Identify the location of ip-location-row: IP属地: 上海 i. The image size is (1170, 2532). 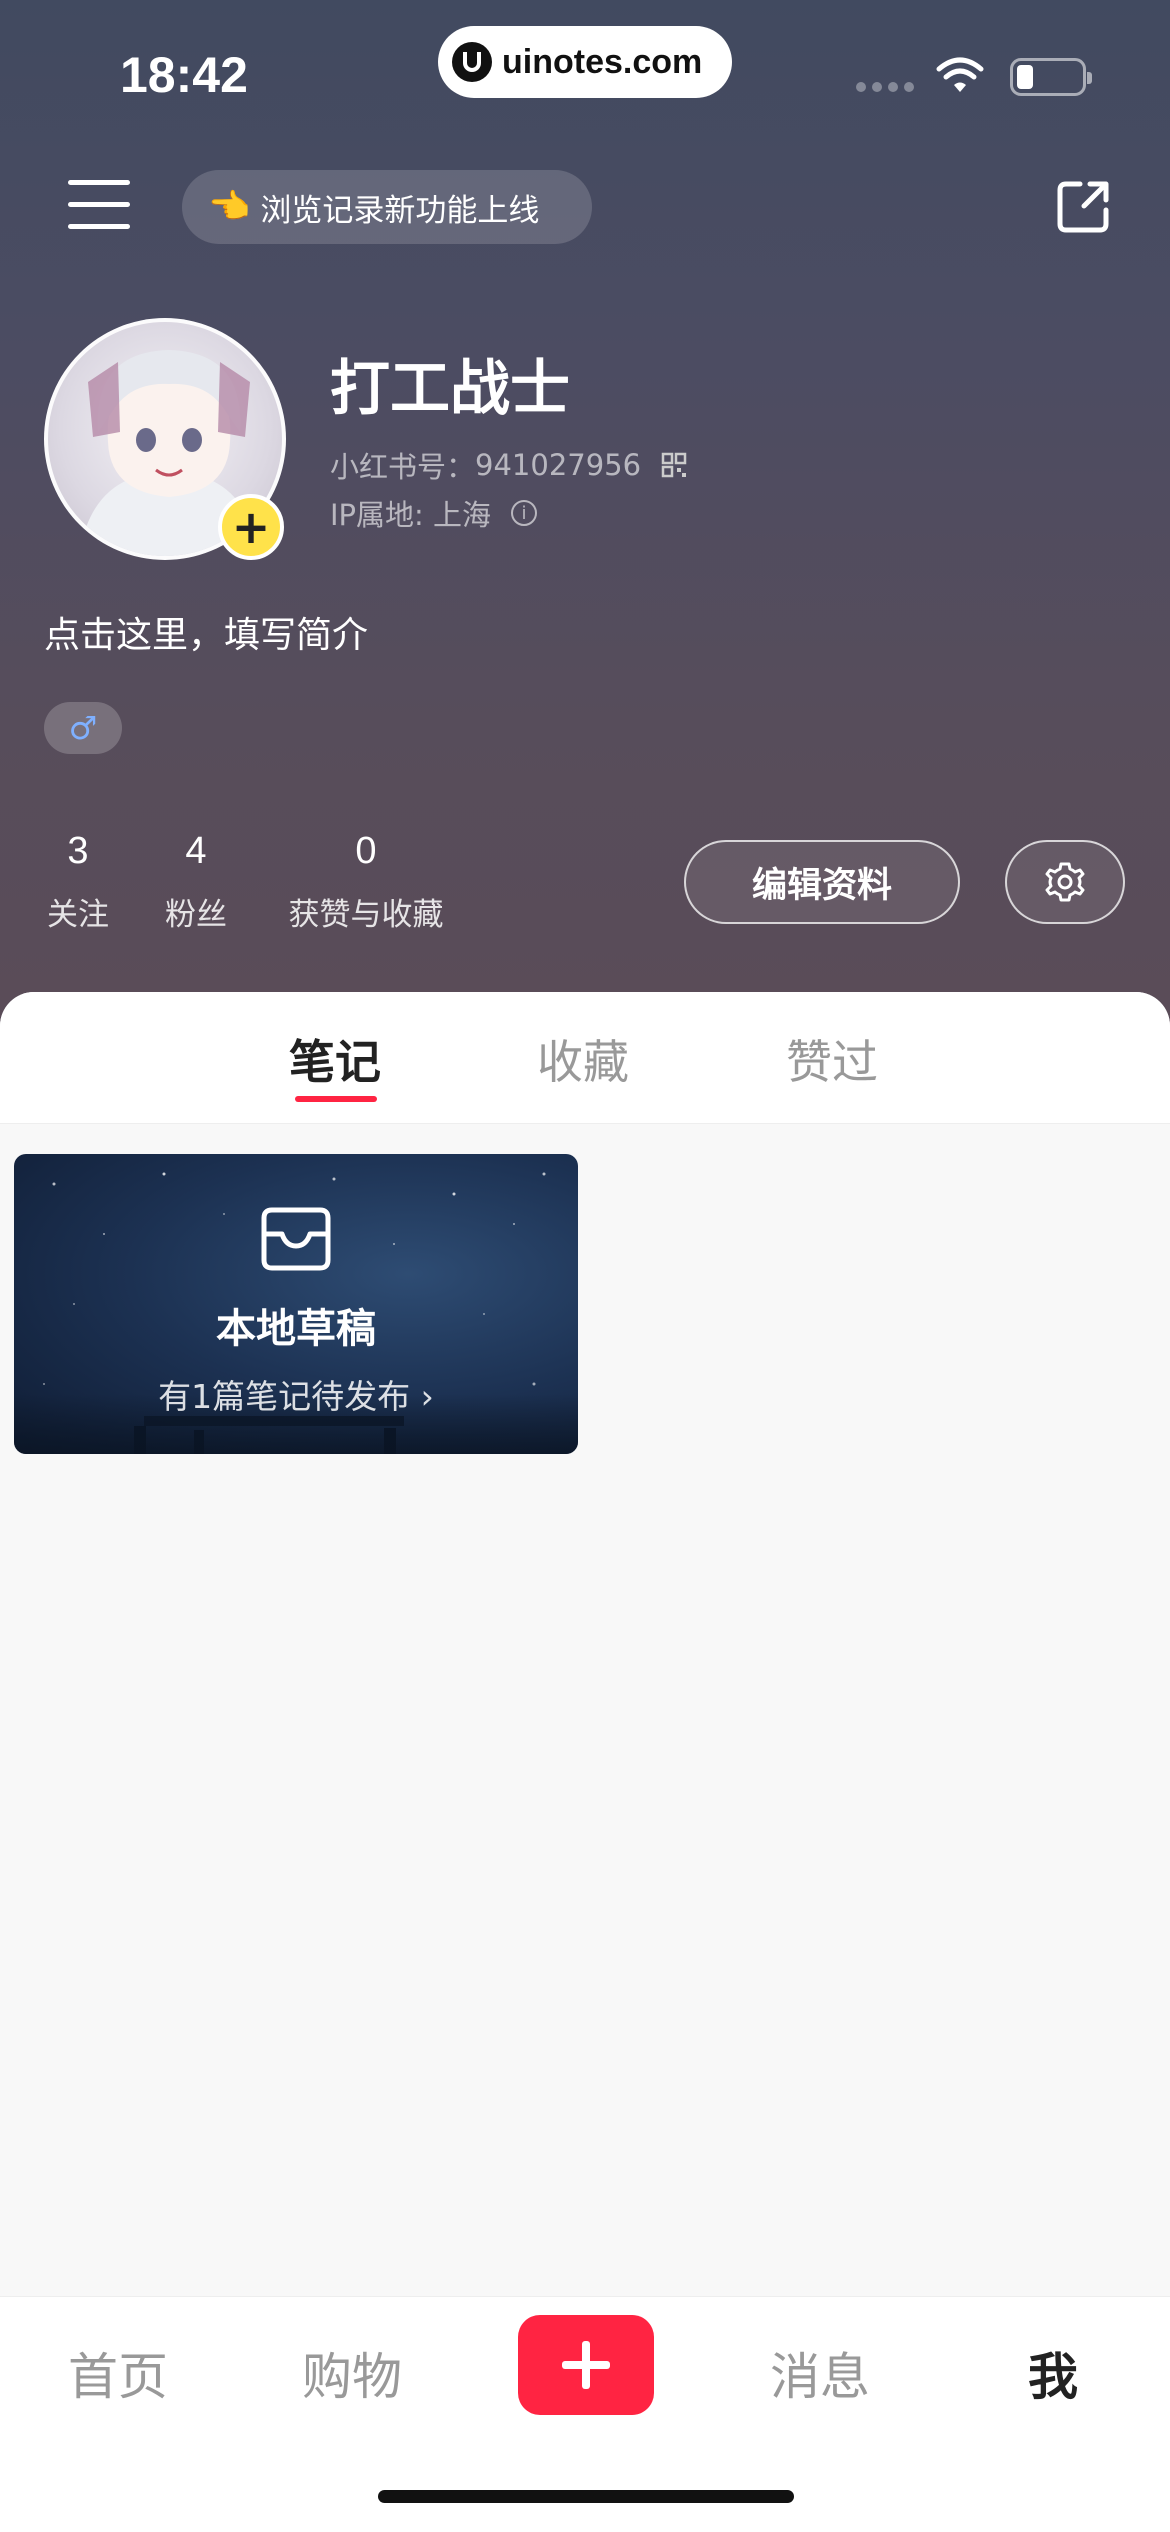
(434, 513).